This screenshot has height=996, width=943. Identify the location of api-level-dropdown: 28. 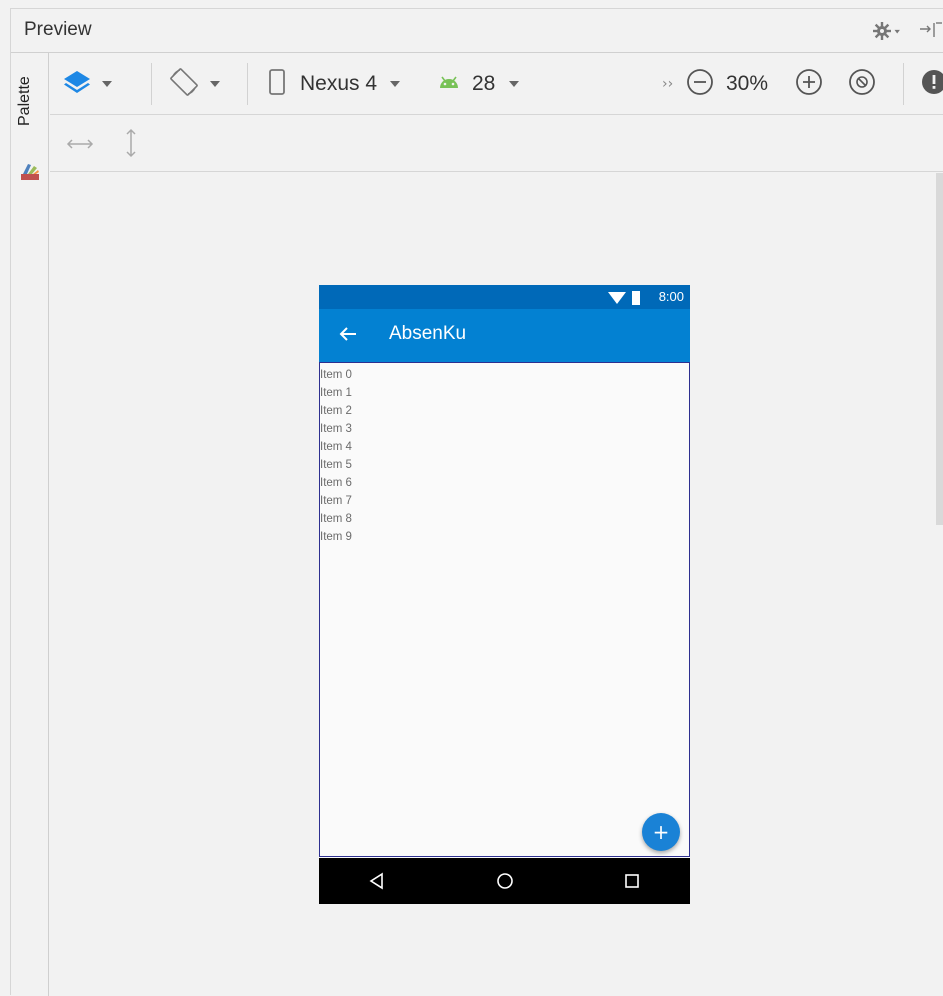
(479, 84).